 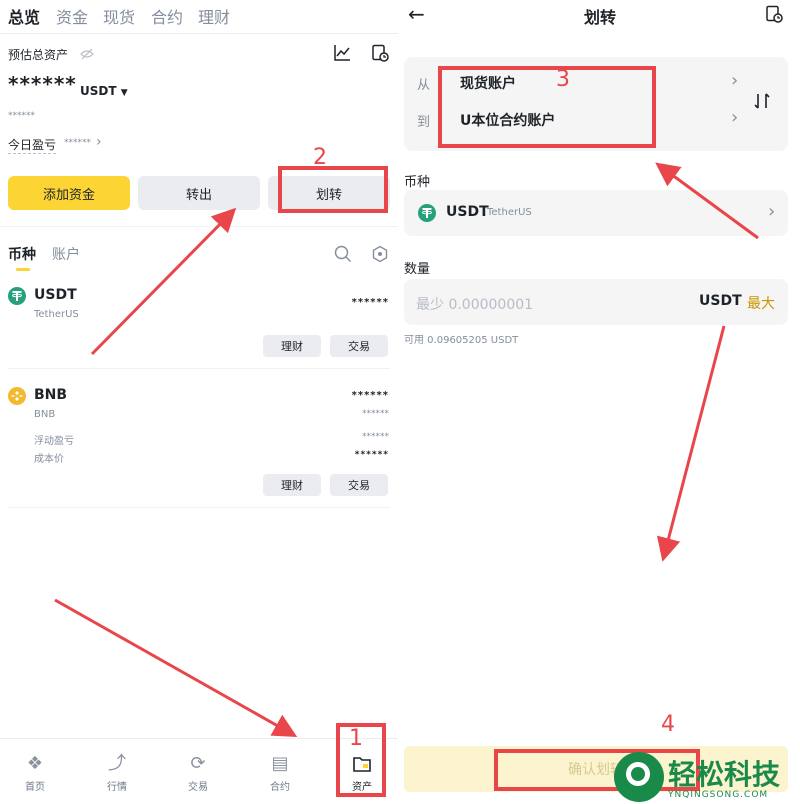 I want to click on arrow-to-accounts, so click(x=707, y=201).